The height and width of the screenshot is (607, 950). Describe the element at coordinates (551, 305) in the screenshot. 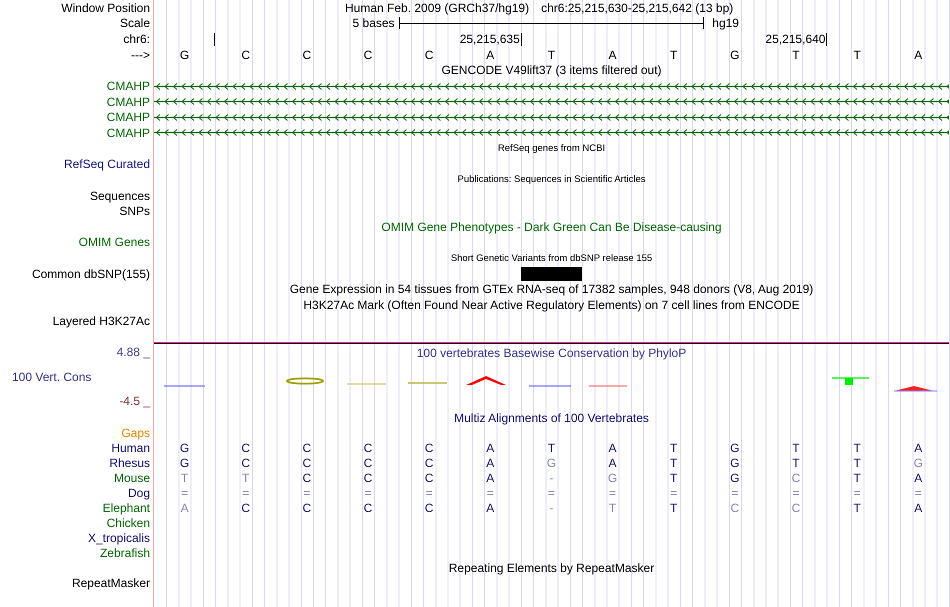

I see `track-title: H3K27Ac Mark (Often Found Near Active Regulatory Elements) on 7 cell lines from ENCODE` at that location.